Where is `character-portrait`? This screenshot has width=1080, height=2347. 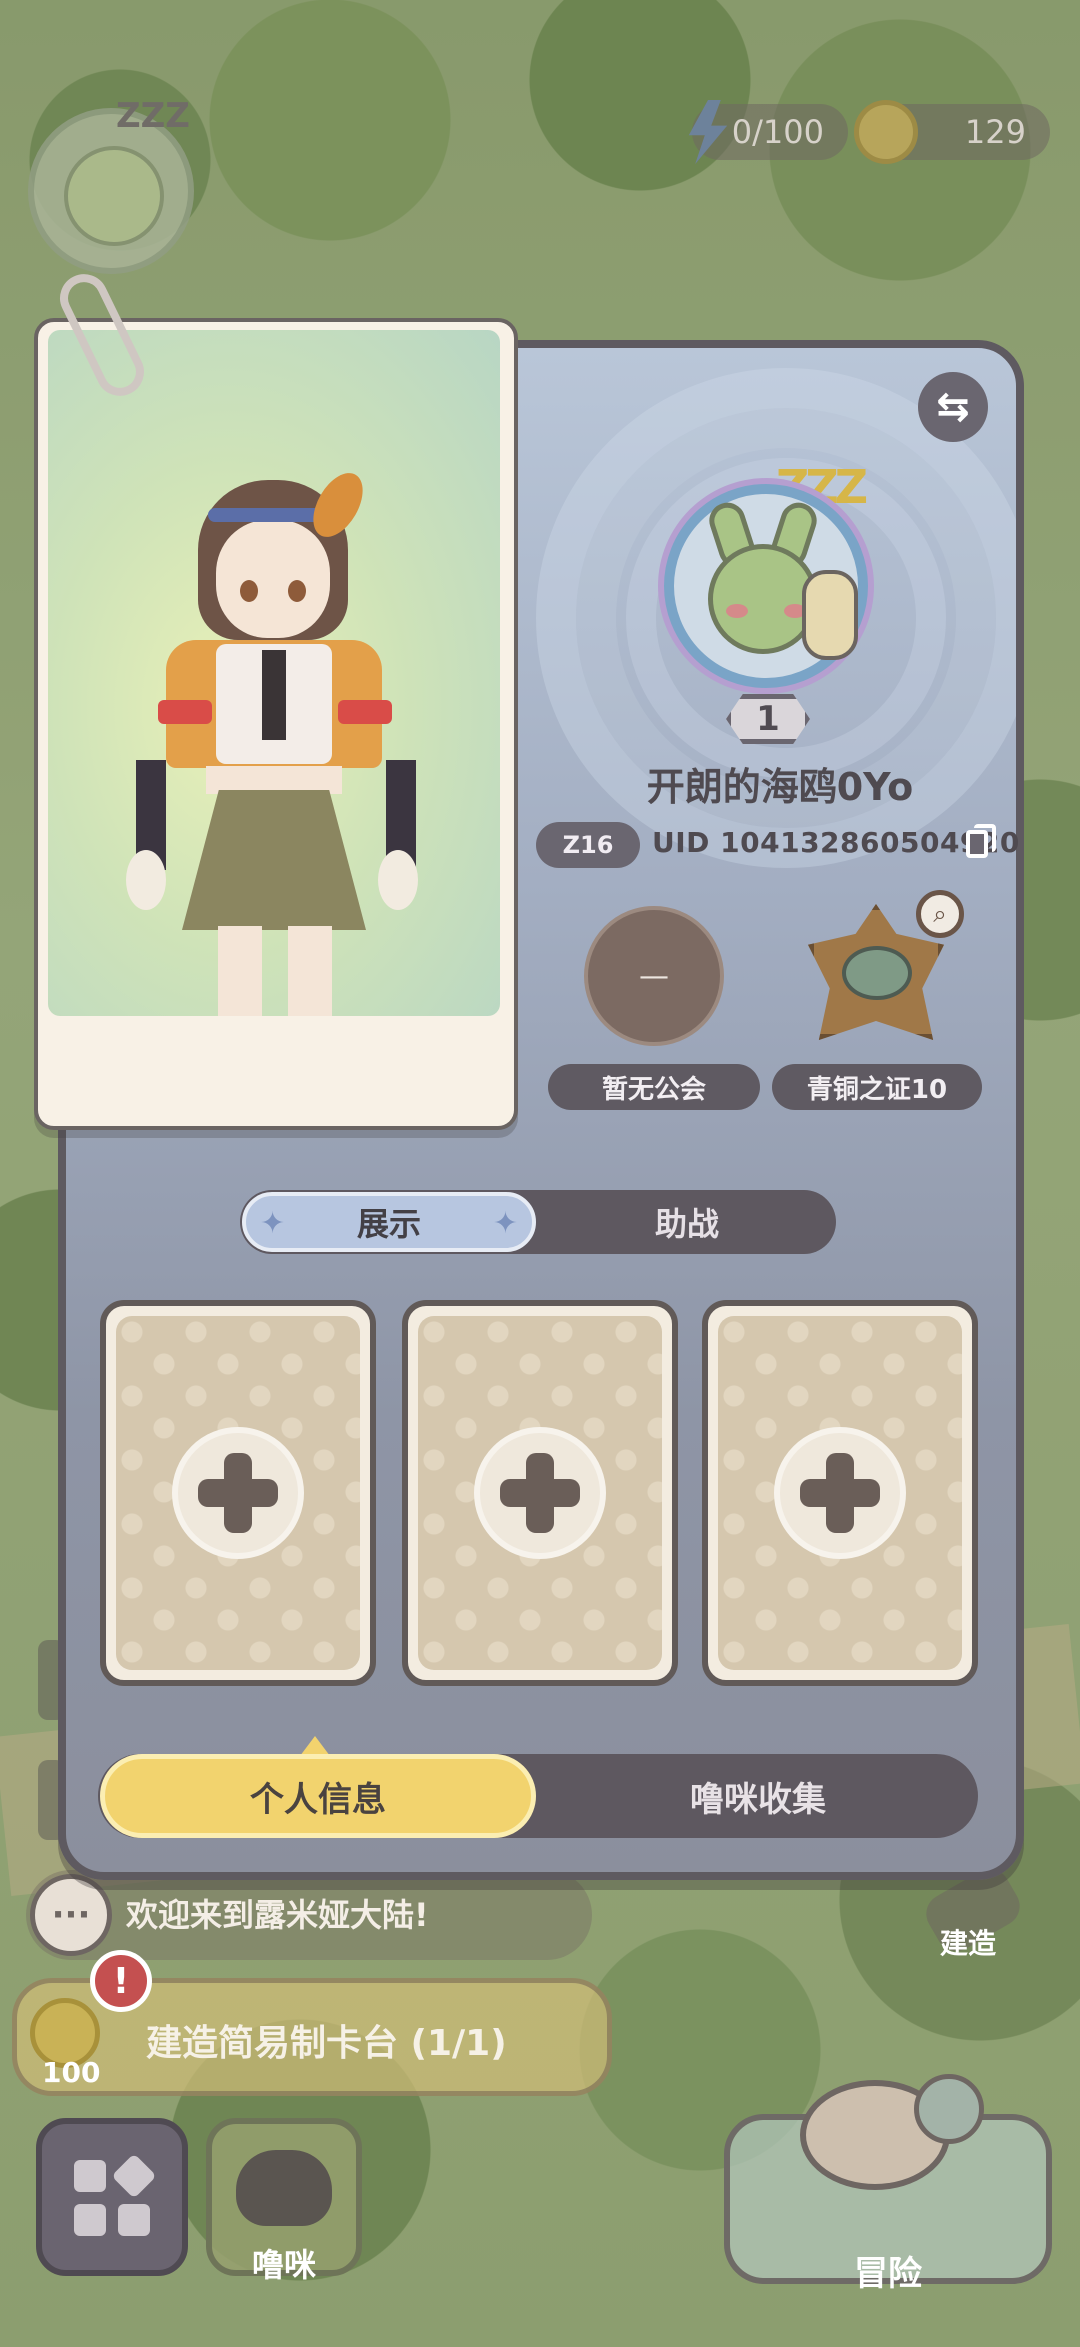
character-portrait is located at coordinates (274, 673).